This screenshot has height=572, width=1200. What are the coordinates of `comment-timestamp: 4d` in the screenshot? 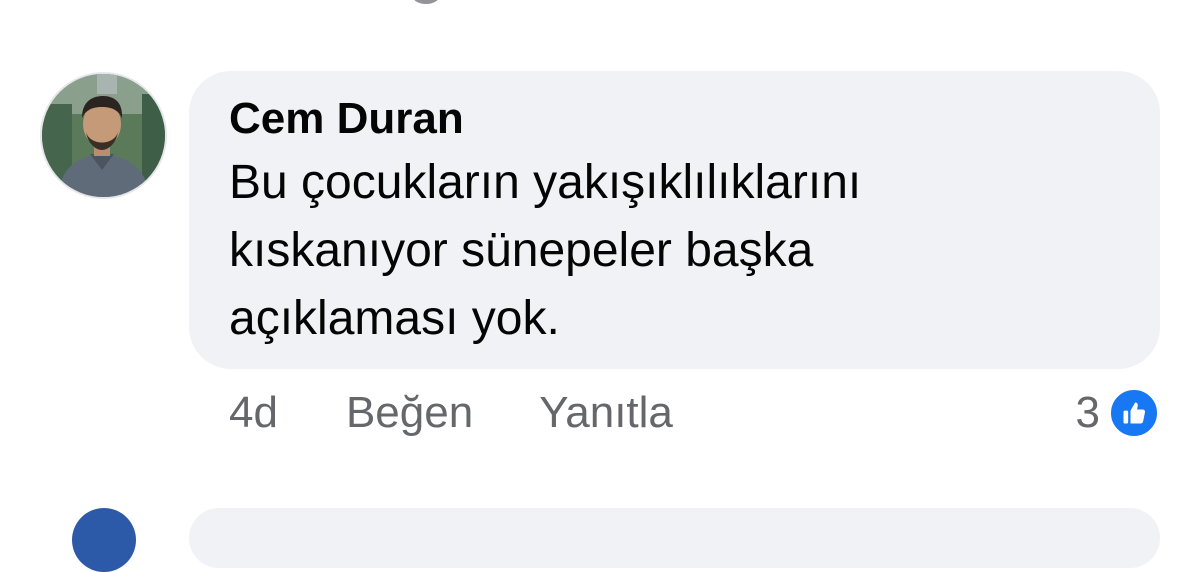 It's located at (253, 412).